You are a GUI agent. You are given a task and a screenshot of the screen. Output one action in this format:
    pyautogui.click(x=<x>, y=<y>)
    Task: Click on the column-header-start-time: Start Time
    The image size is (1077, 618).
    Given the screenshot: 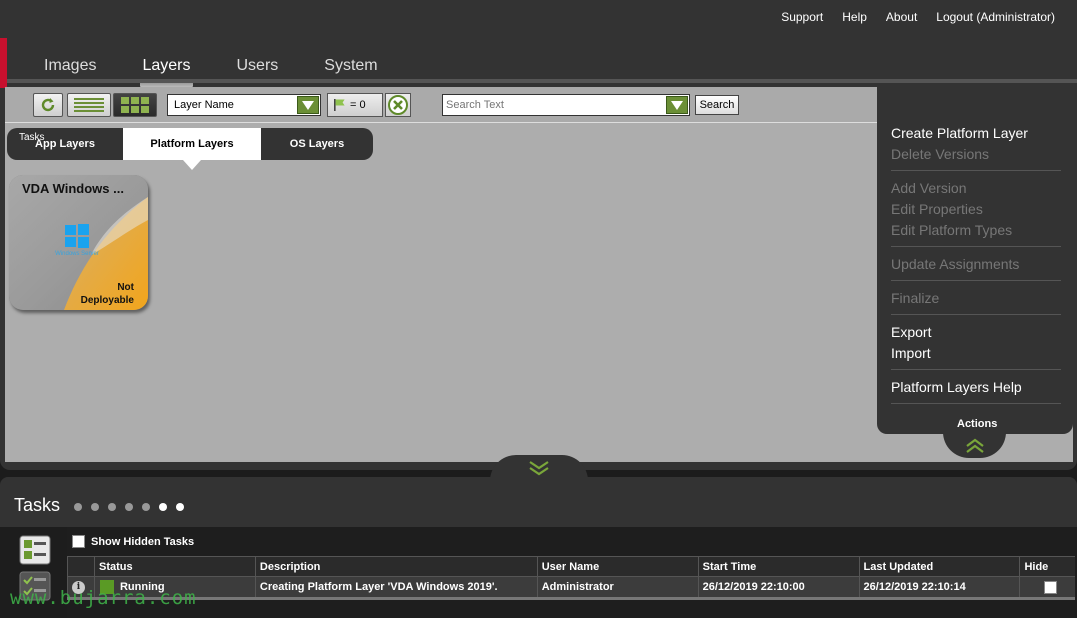 What is the action you would take?
    pyautogui.click(x=778, y=566)
    